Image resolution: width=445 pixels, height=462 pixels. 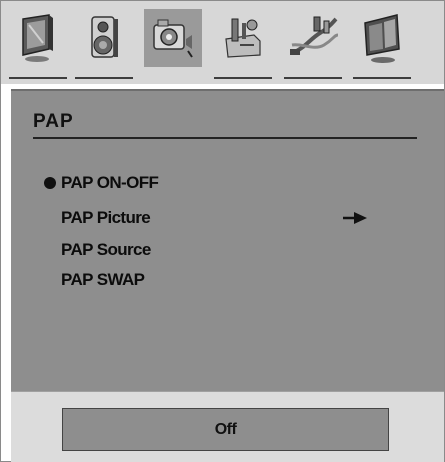 I want to click on arrow-right-icon, so click(x=355, y=218).